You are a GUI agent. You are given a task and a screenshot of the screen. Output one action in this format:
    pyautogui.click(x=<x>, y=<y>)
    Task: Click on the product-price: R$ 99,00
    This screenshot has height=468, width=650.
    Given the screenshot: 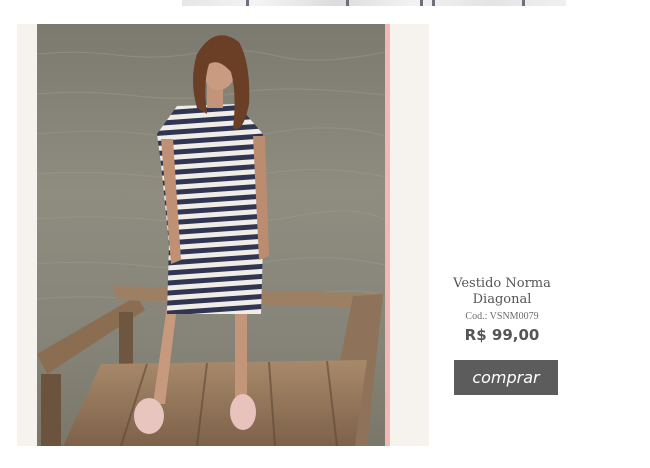 What is the action you would take?
    pyautogui.click(x=502, y=335)
    